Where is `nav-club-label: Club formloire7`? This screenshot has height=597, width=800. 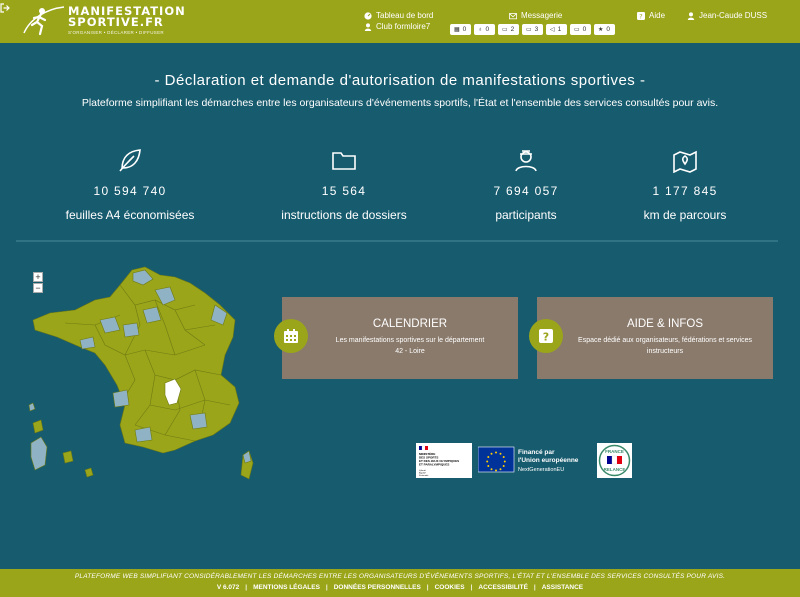
nav-club-label: Club formloire7 is located at coordinates (403, 26).